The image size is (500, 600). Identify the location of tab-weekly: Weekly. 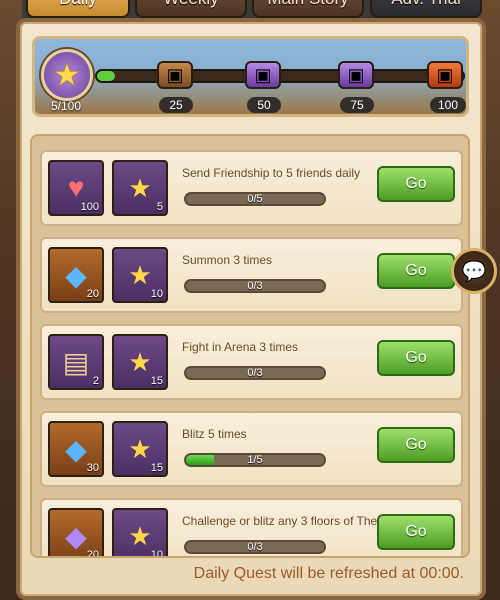
(191, 9).